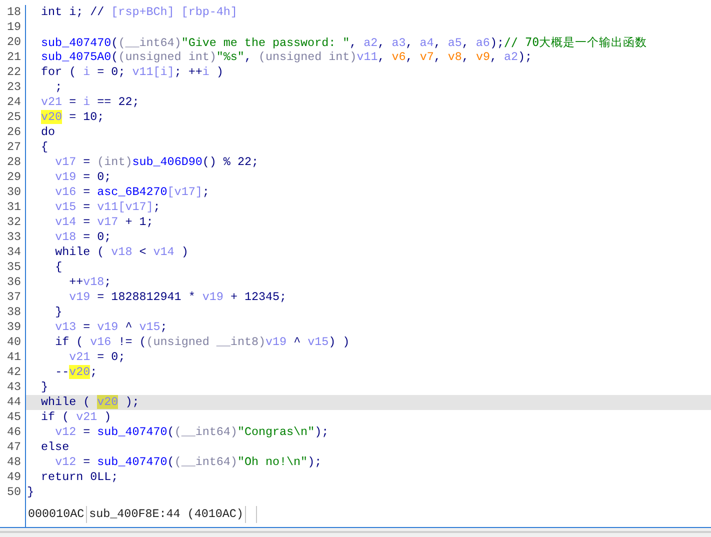  What do you see at coordinates (57, 514) in the screenshot?
I see `status-text: 000010AC` at bounding box center [57, 514].